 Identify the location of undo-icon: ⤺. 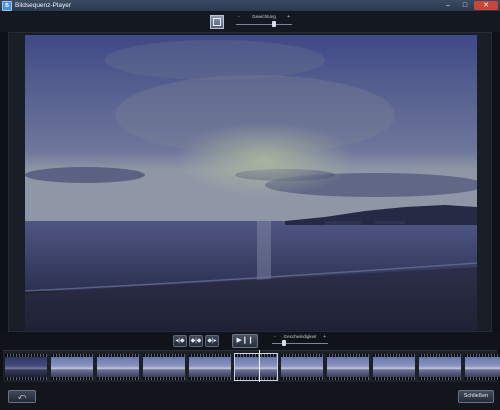
(22, 396).